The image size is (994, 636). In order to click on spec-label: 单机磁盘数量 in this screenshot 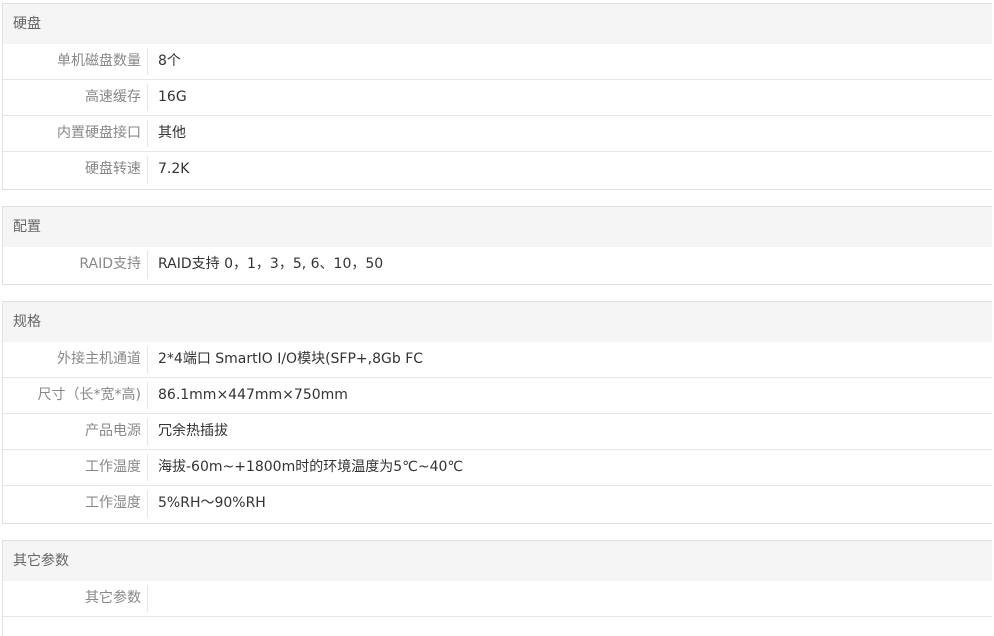, I will do `click(75, 61)`.